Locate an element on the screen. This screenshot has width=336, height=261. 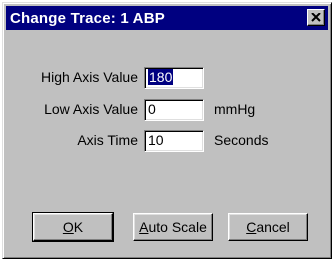
cancel-label-rest: ancel is located at coordinates (273, 227).